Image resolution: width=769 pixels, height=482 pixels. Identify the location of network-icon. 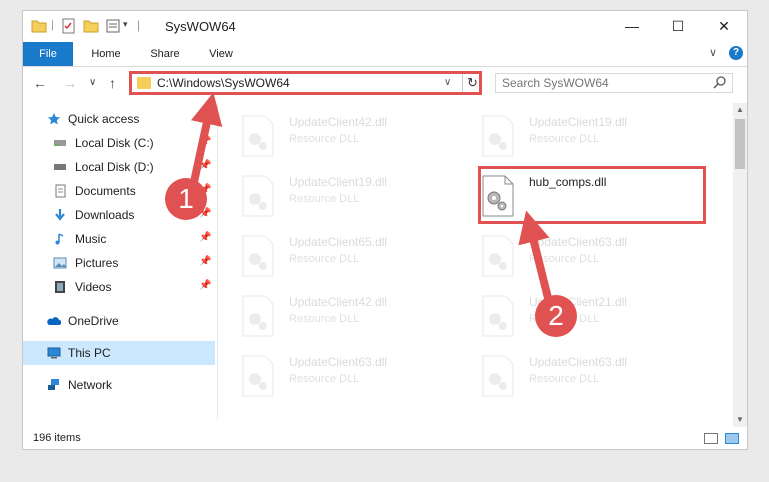
(53, 384).